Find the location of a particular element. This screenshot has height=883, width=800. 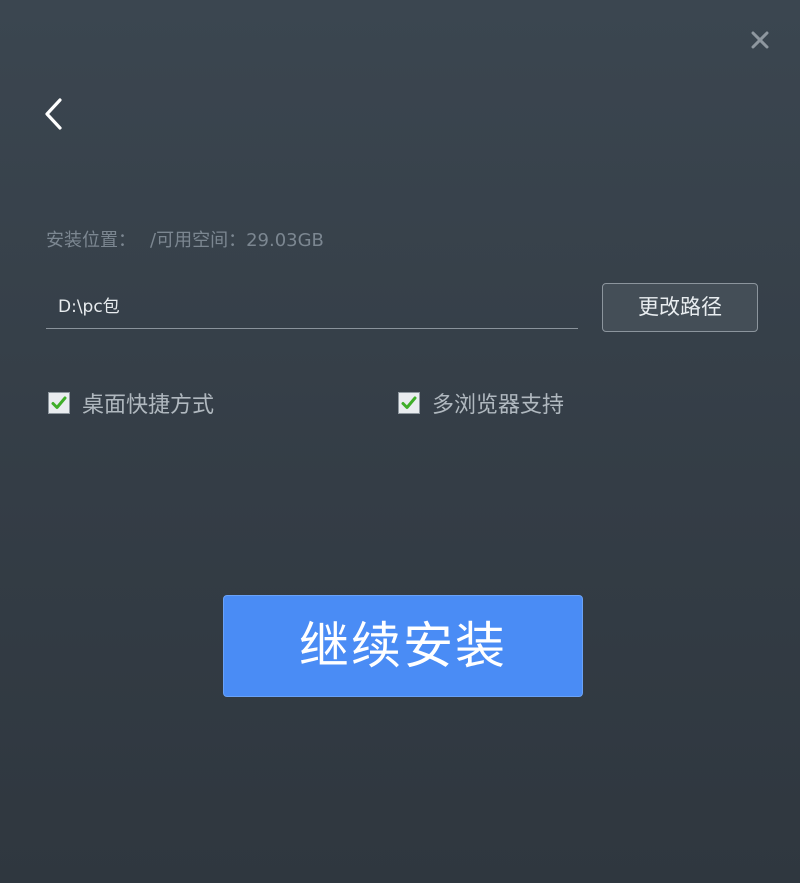

free-space-text: /可用空间：29.03GB is located at coordinates (237, 240).